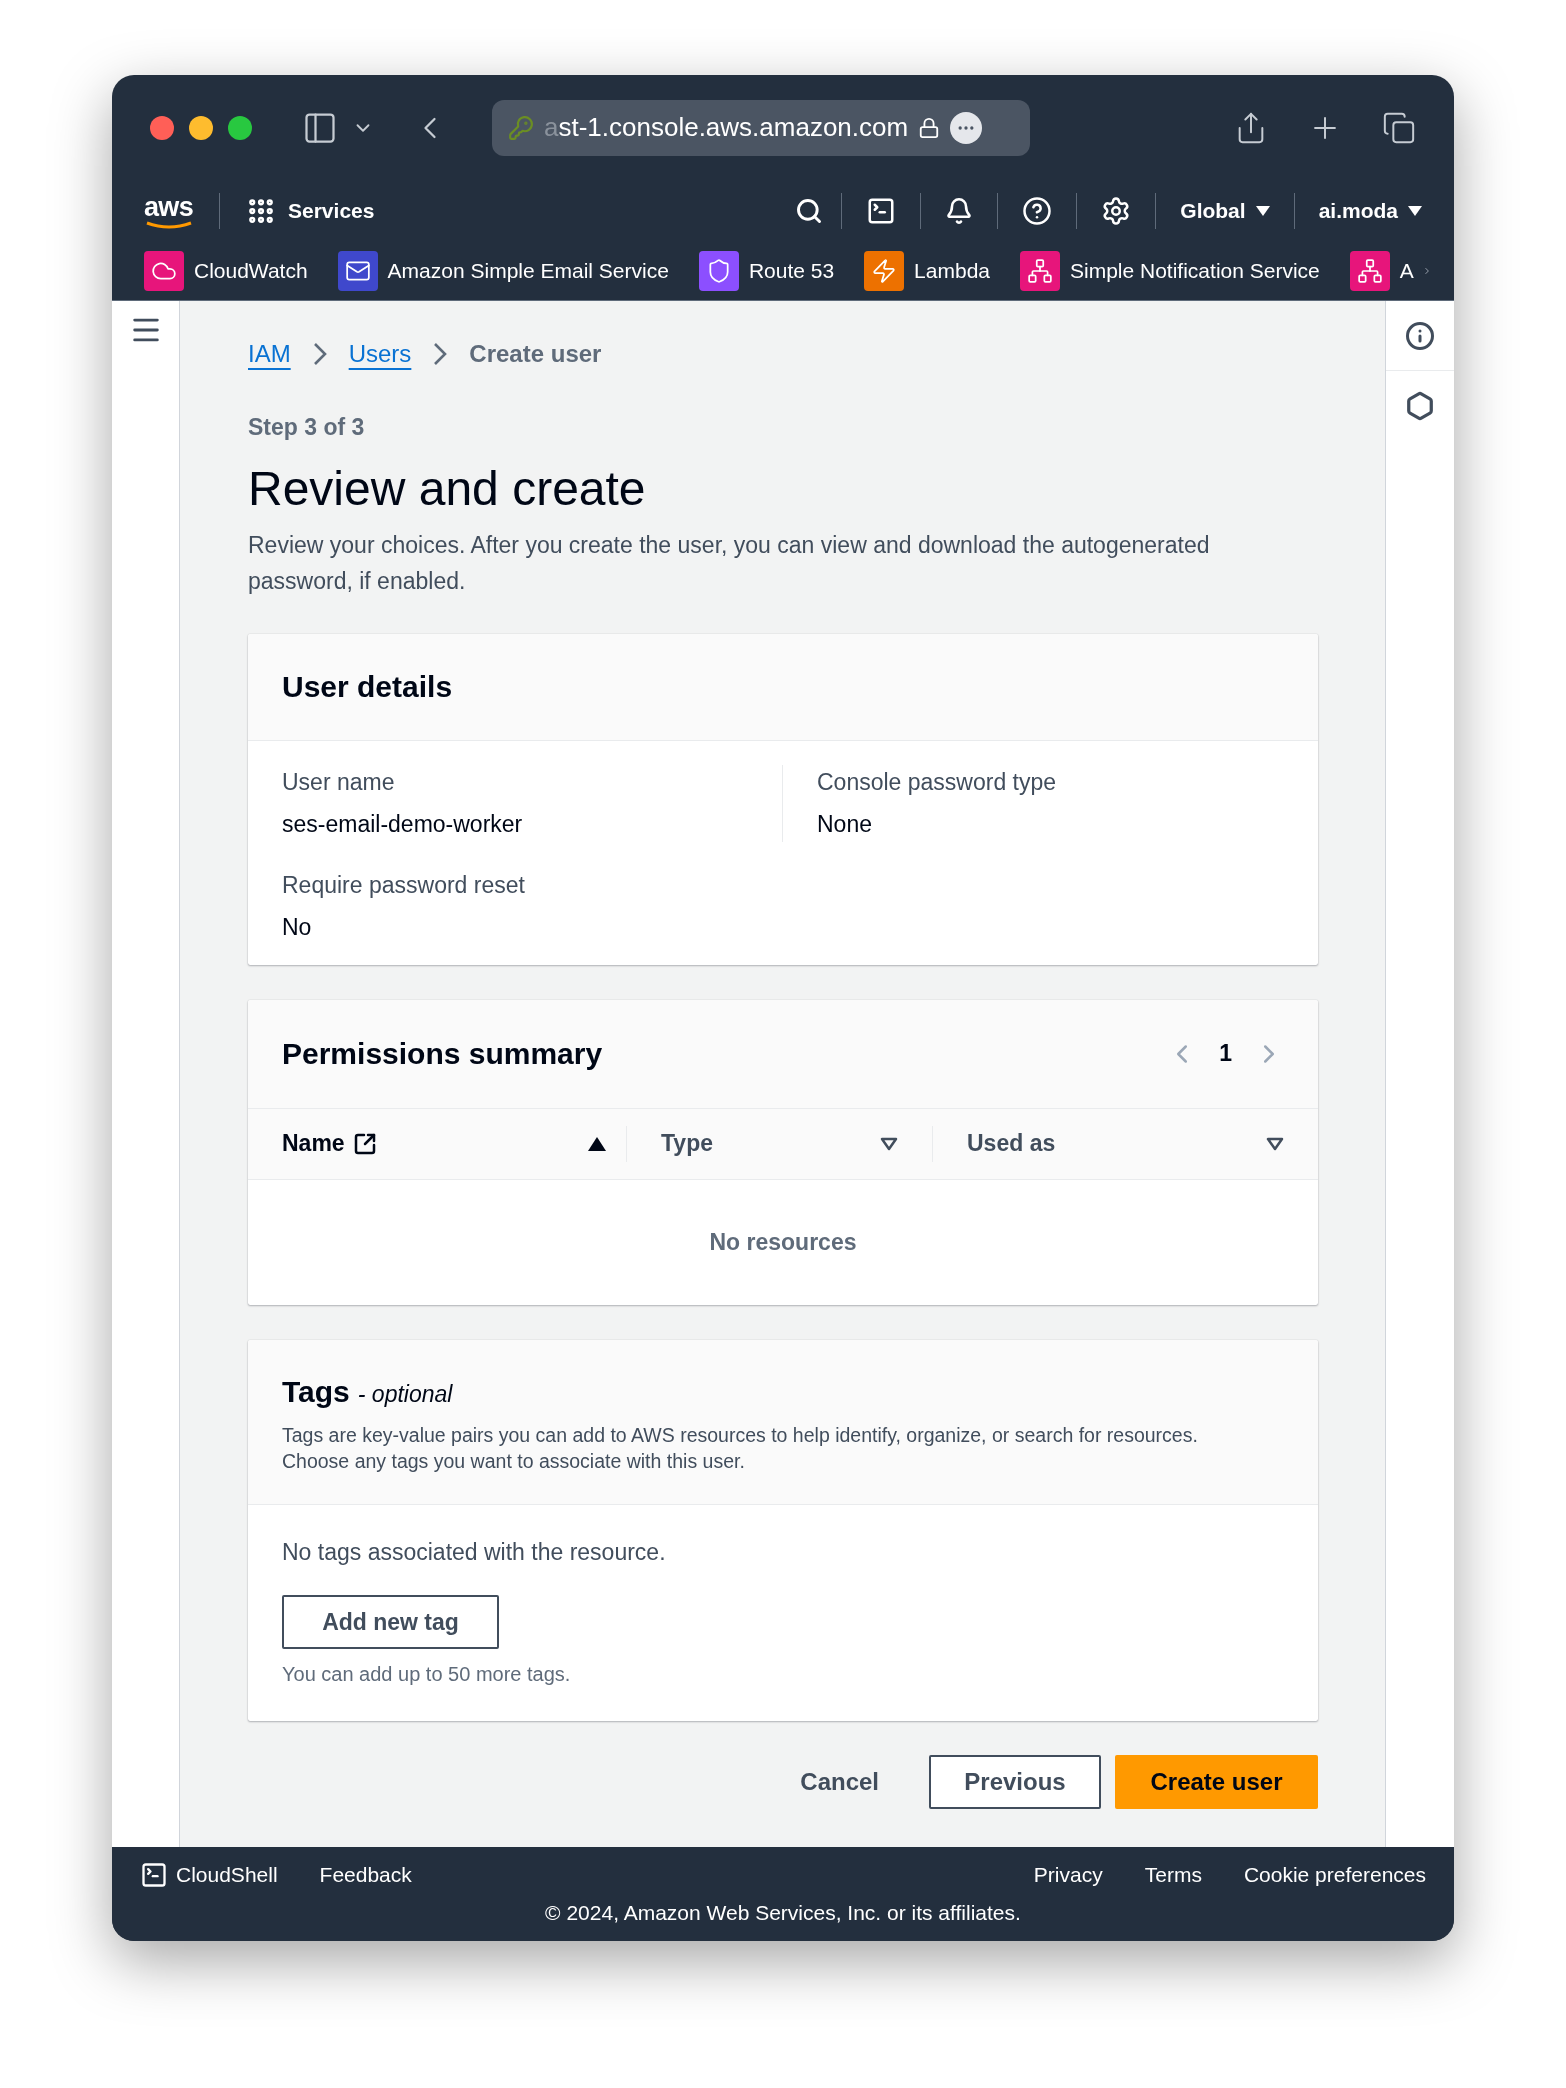  Describe the element at coordinates (1420, 406) in the screenshot. I see `hexagon-icon` at that location.